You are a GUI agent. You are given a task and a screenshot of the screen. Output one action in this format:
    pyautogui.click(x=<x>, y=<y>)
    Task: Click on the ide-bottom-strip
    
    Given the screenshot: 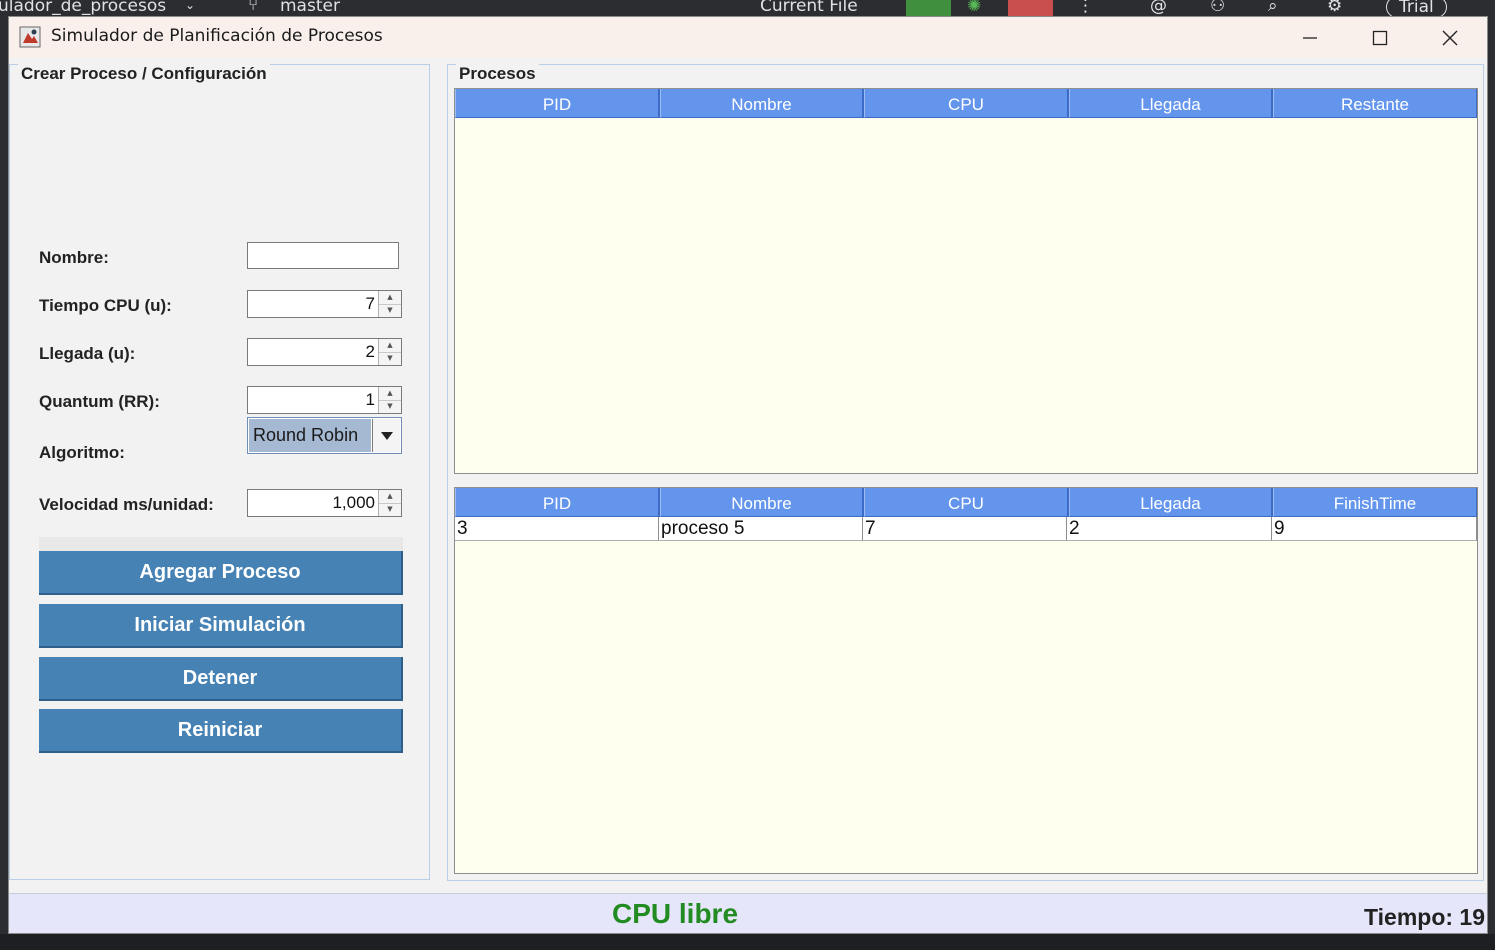 What is the action you would take?
    pyautogui.click(x=747, y=942)
    